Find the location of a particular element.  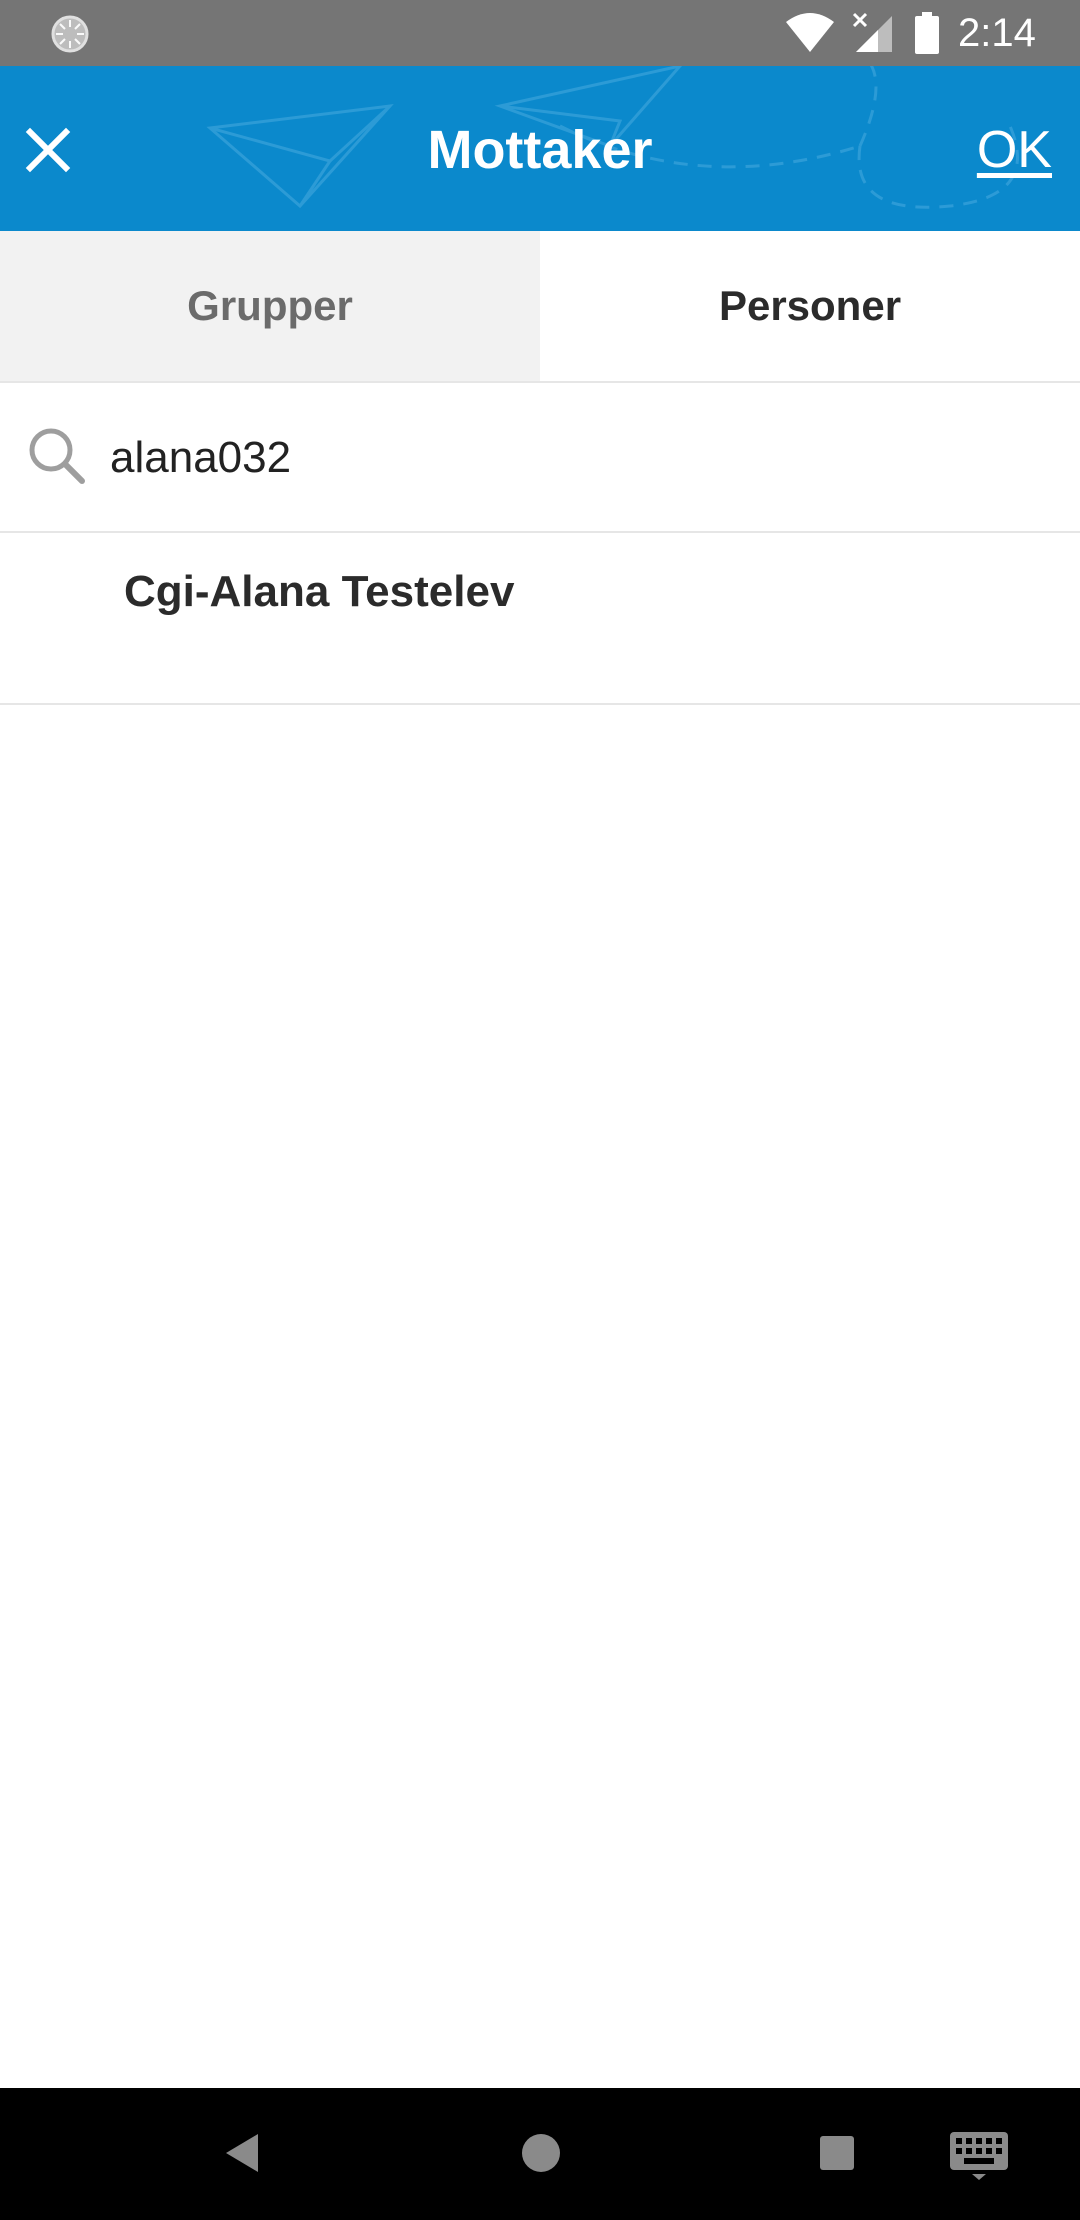

result-name: Cgi-Alana Testelev is located at coordinates (319, 591).